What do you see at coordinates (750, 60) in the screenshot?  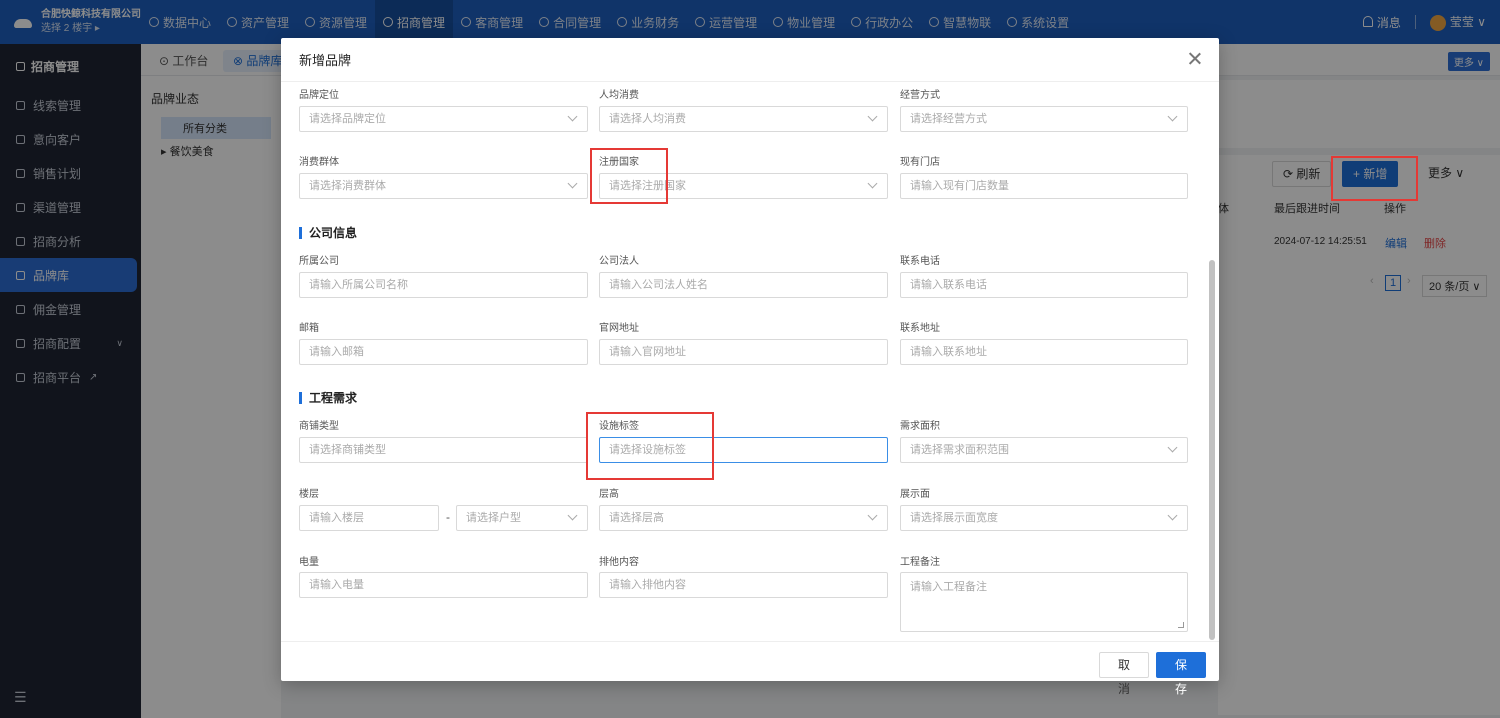 I see `dialog-header: 新增品牌` at bounding box center [750, 60].